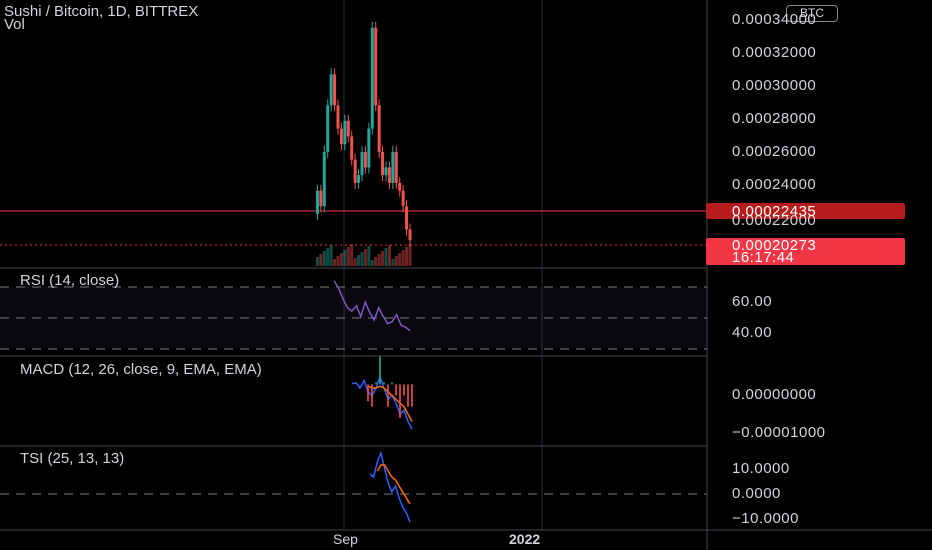 The height and width of the screenshot is (550, 932). I want to click on last-price-tag: 0.00022435, so click(774, 211).